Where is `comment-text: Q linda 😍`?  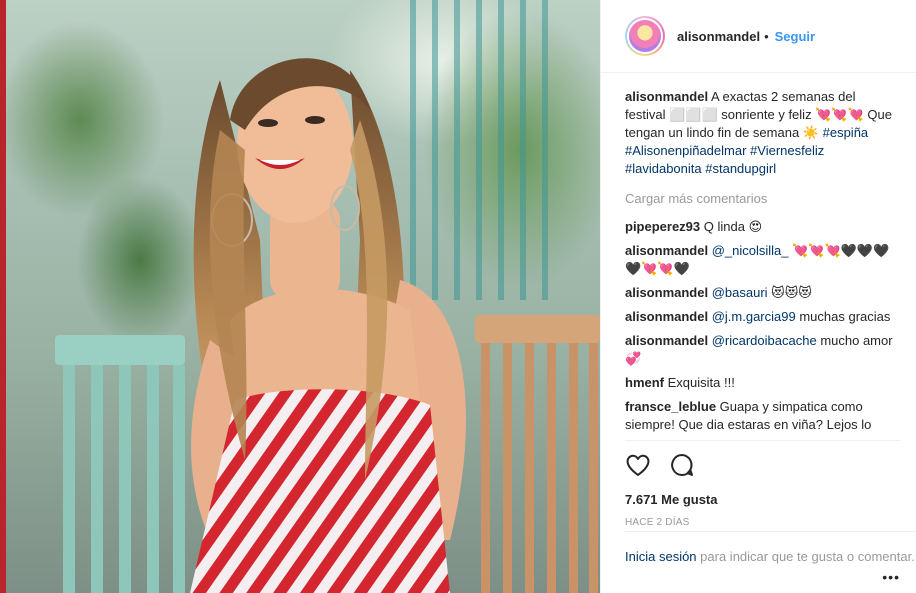
comment-text: Q linda 😍 is located at coordinates (733, 226).